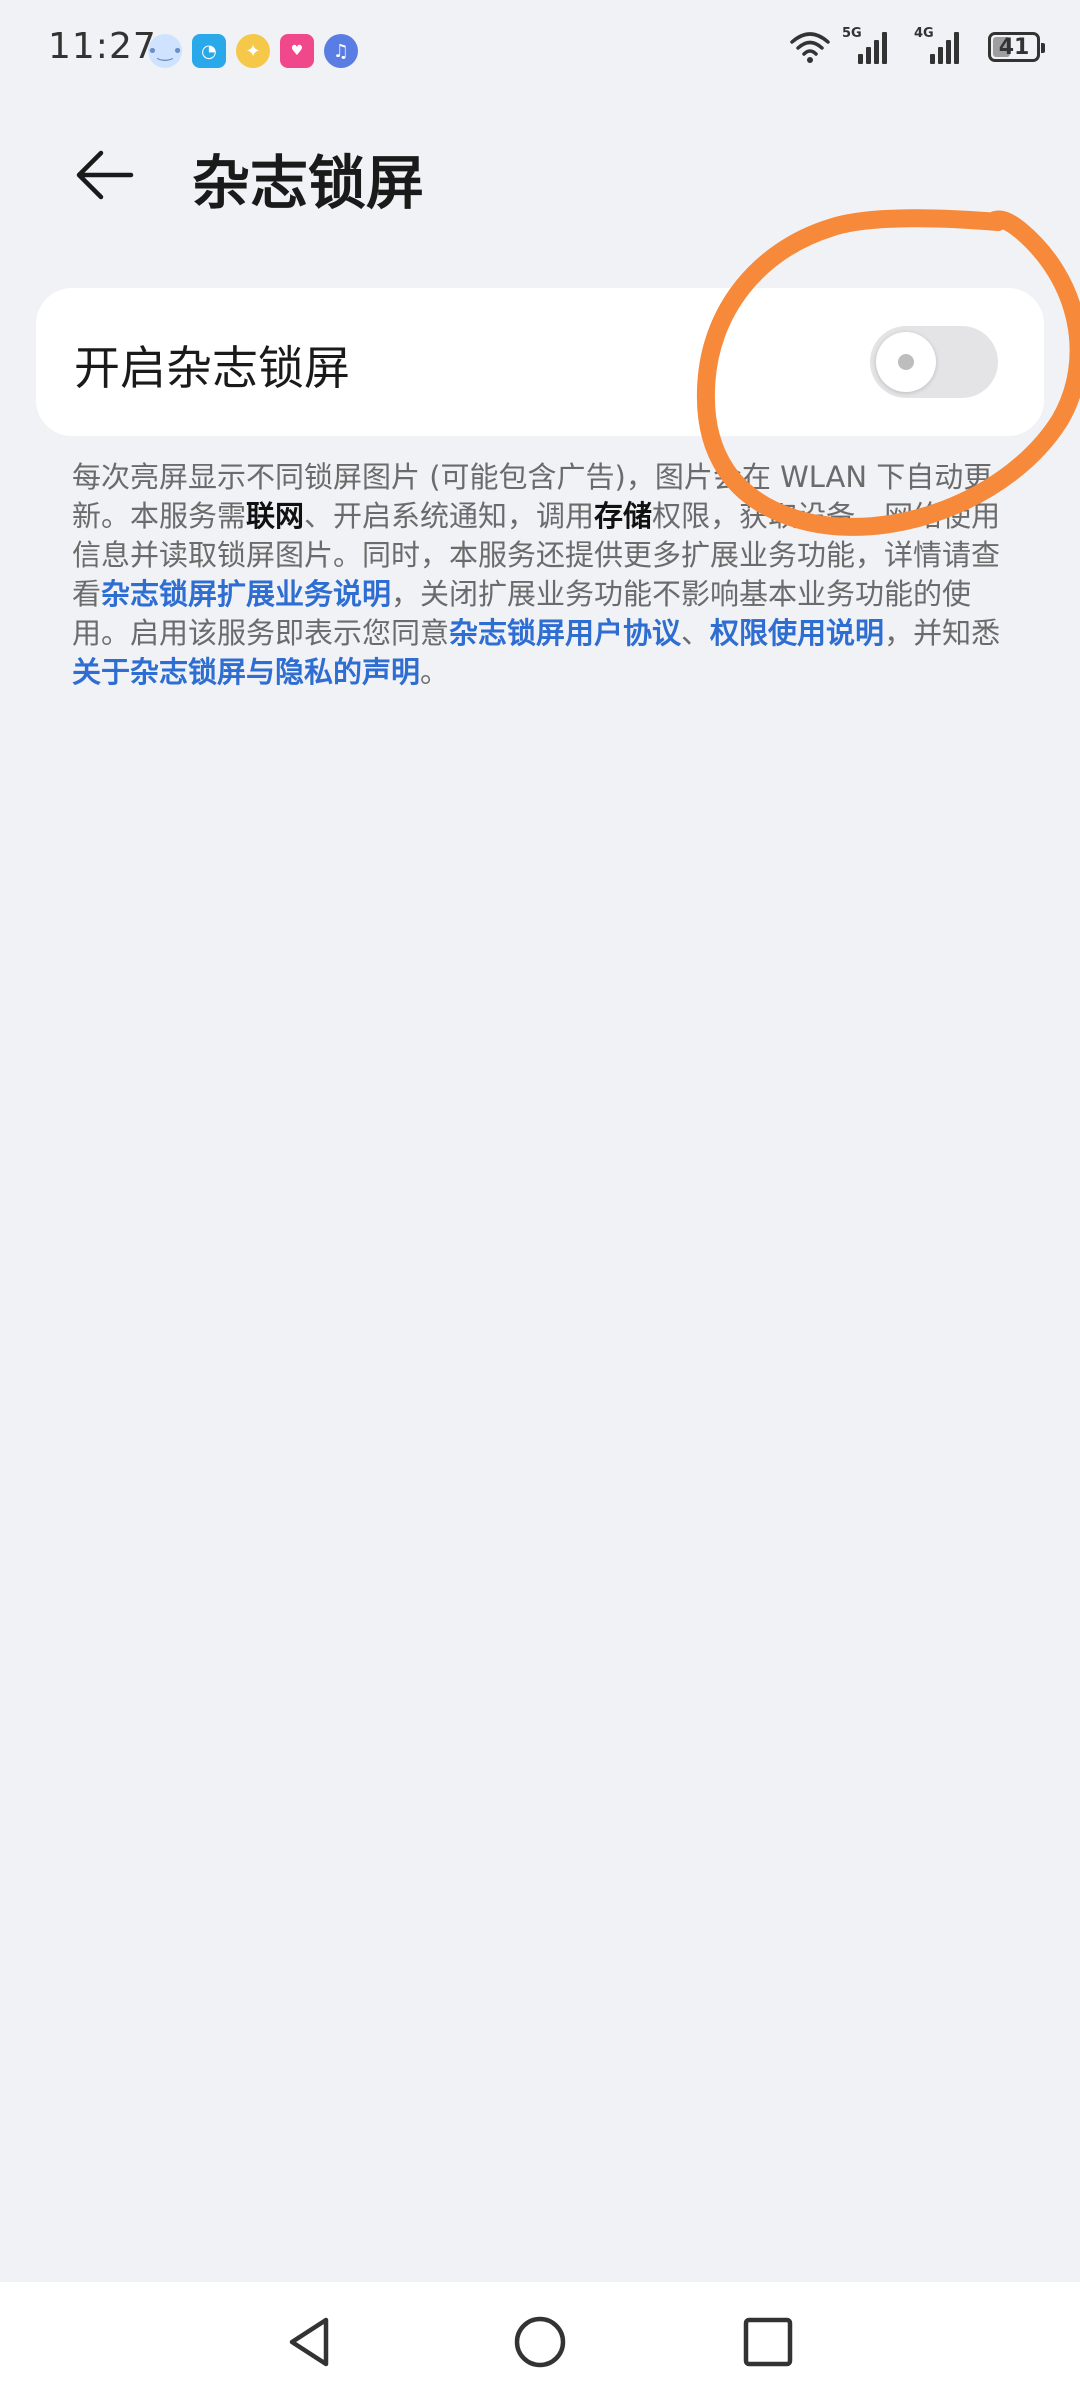  I want to click on browser-icon: ◔, so click(209, 51).